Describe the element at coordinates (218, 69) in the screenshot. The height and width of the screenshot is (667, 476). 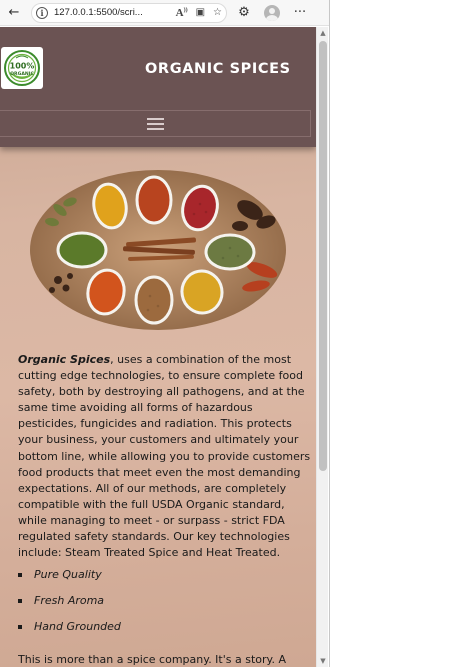
I see `site-title: ORGANIC SPICES` at that location.